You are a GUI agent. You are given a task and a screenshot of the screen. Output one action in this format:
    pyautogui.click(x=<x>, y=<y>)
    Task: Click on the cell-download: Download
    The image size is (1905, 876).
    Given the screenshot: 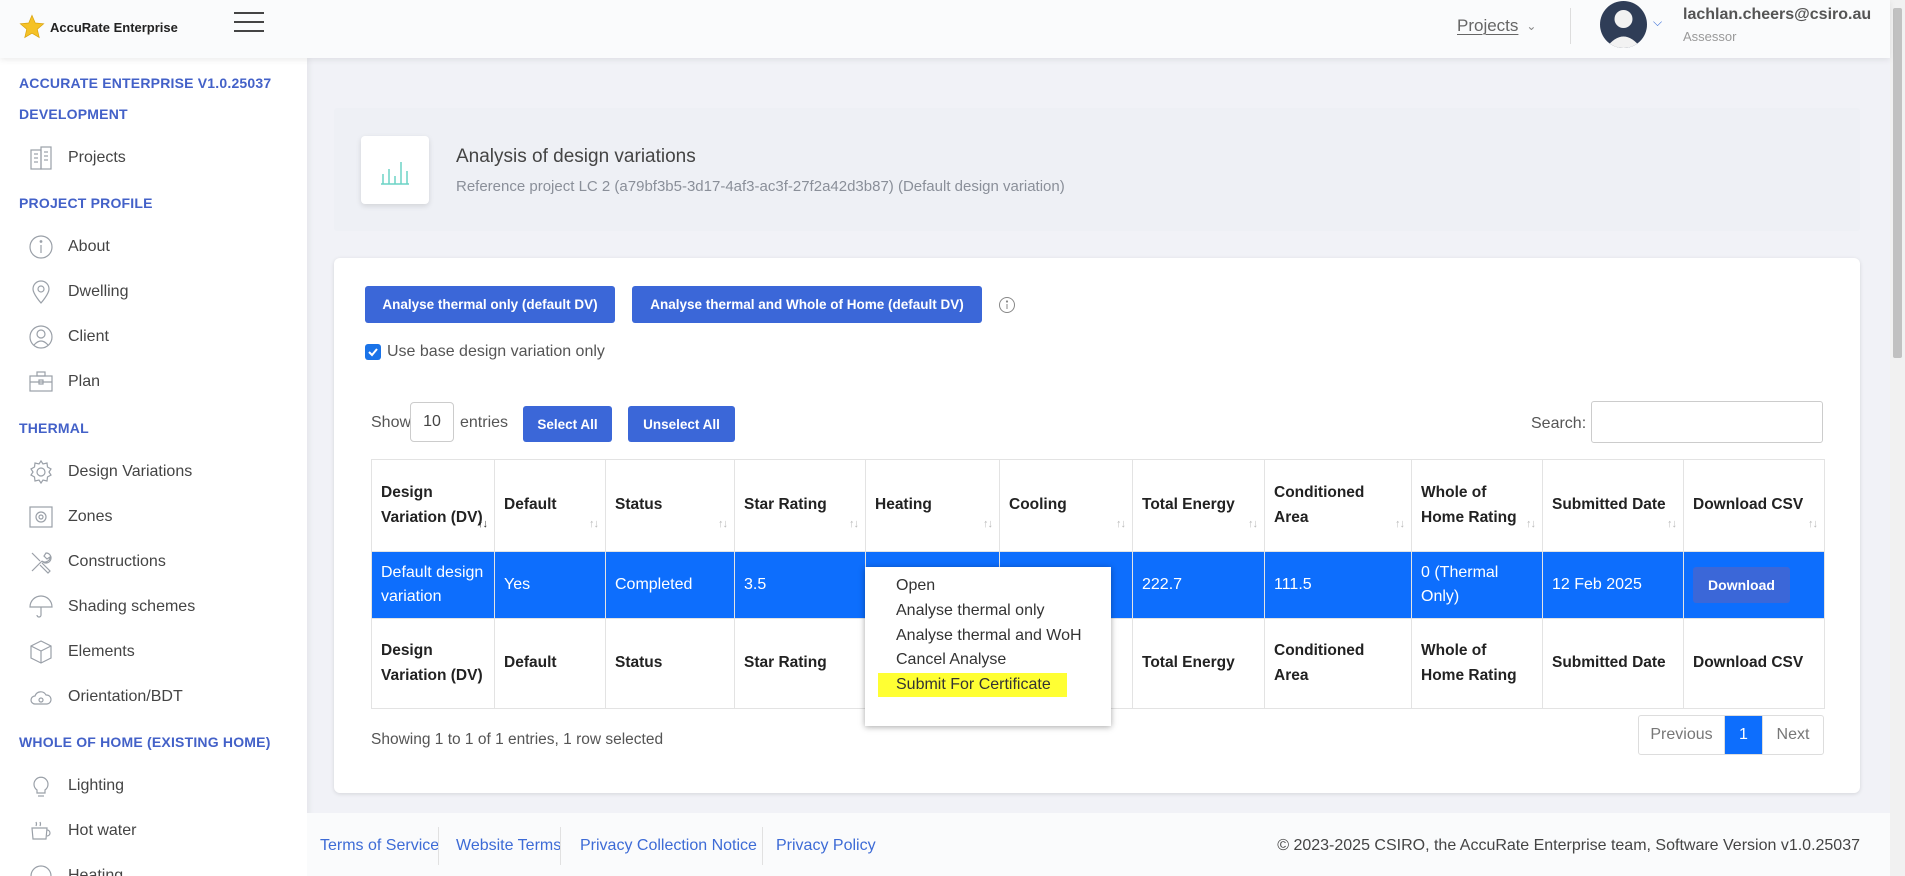 What is the action you would take?
    pyautogui.click(x=1754, y=585)
    